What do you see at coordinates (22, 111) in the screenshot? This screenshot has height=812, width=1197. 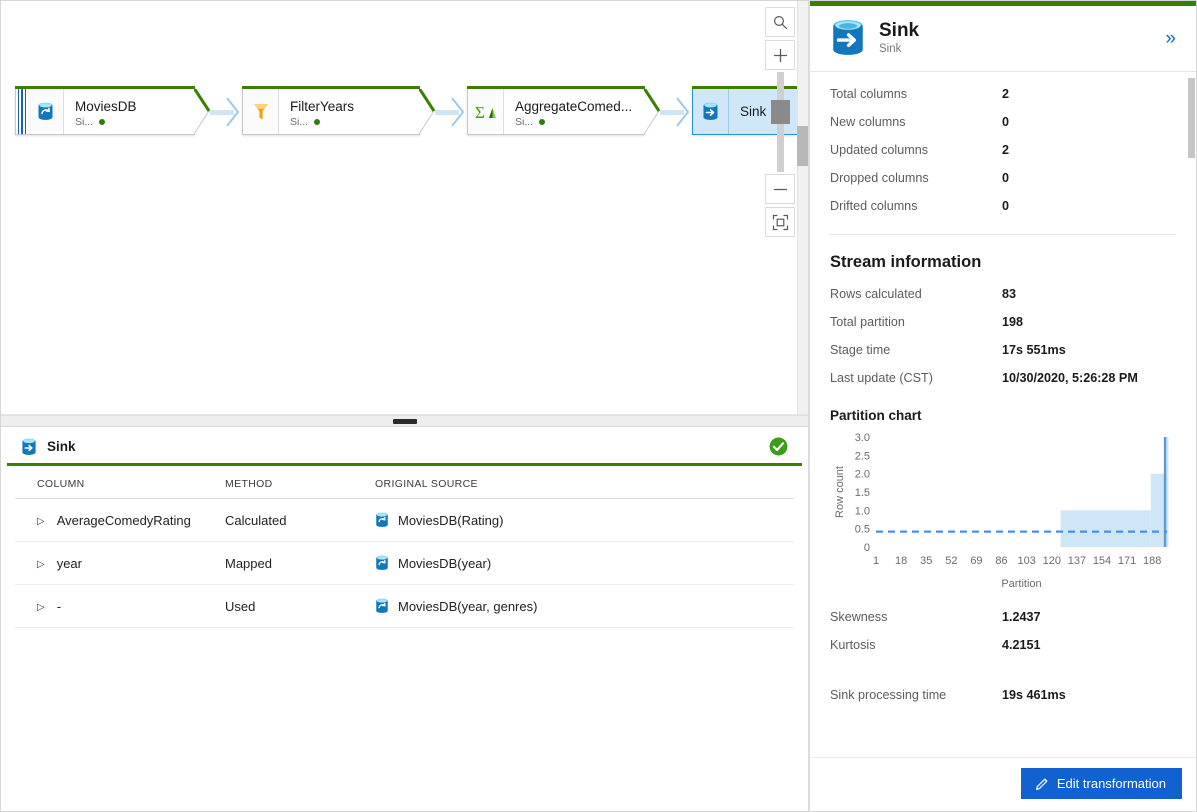 I see `node-selection-accent` at bounding box center [22, 111].